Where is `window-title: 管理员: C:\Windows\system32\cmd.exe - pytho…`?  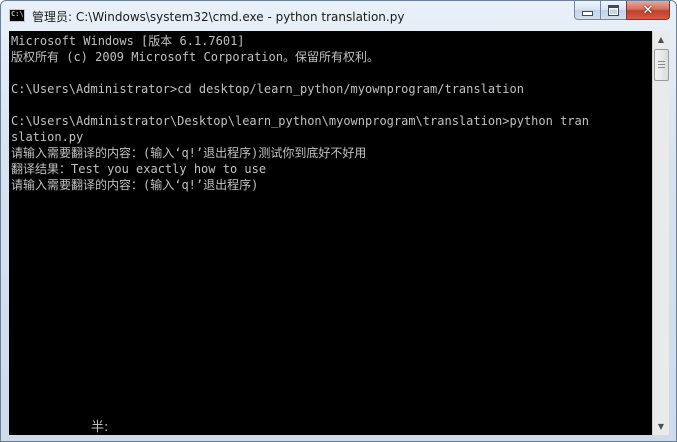 window-title: 管理员: C:\Windows\system32\cmd.exe - pytho… is located at coordinates (218, 17).